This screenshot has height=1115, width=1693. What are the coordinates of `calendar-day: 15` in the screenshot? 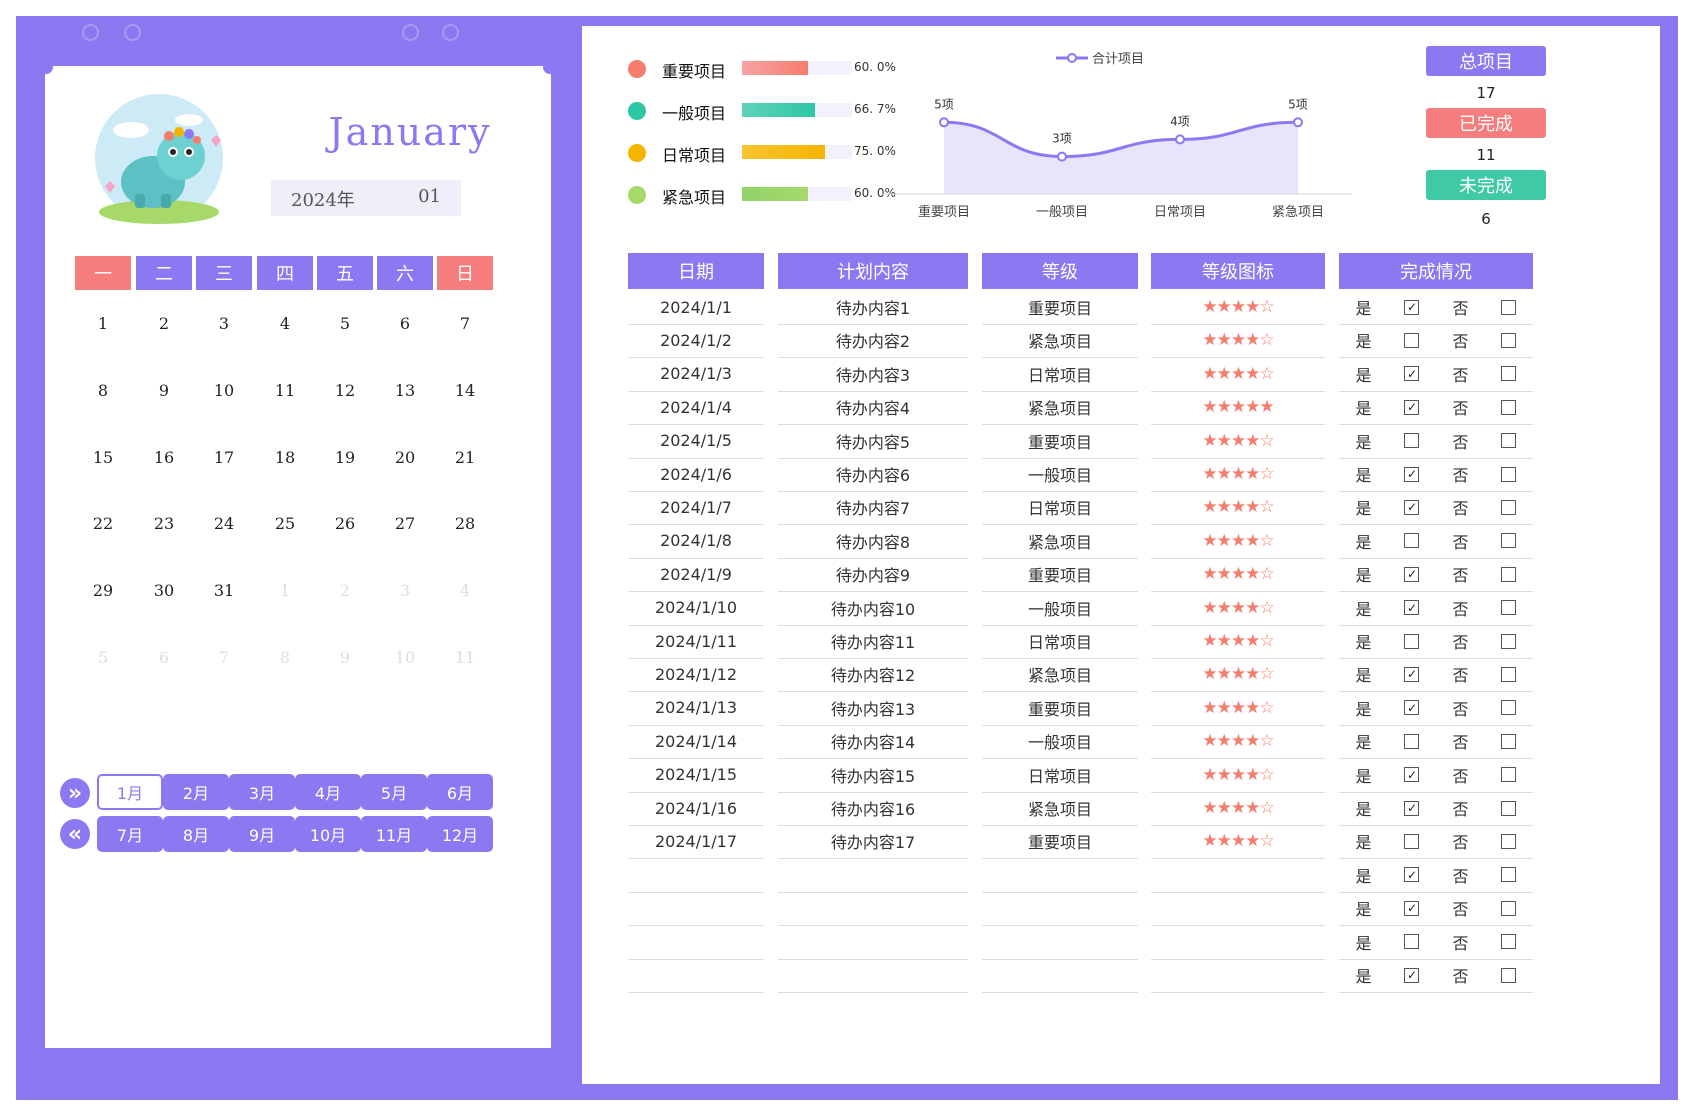 It's located at (103, 457).